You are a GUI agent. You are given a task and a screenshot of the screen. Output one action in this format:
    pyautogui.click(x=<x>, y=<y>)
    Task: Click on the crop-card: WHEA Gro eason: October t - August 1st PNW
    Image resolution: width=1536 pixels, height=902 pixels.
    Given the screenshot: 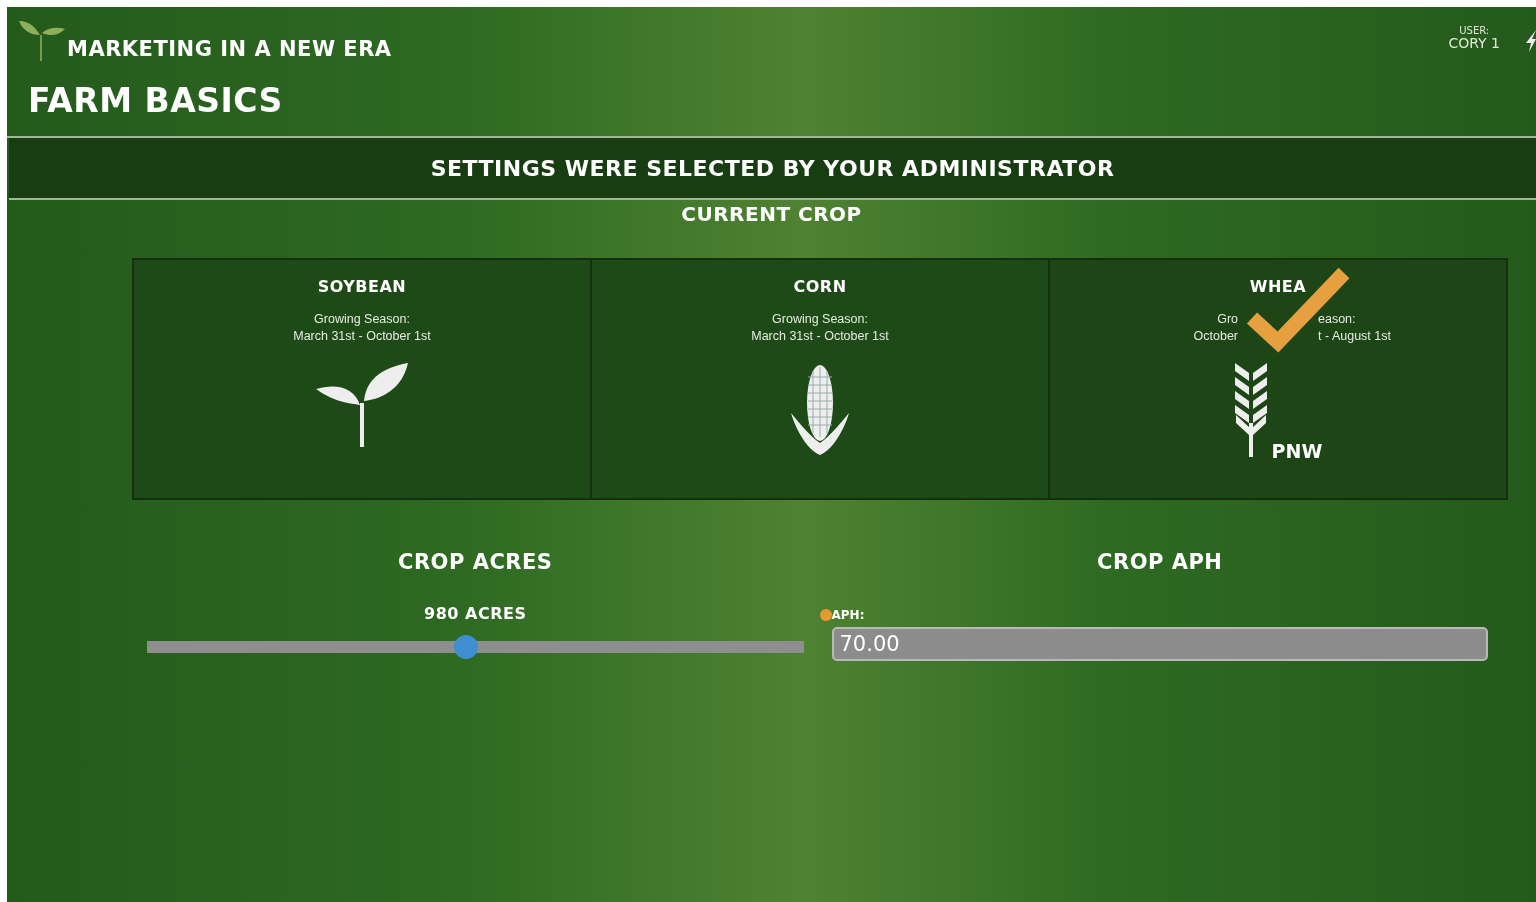 What is the action you would take?
    pyautogui.click(x=1278, y=379)
    